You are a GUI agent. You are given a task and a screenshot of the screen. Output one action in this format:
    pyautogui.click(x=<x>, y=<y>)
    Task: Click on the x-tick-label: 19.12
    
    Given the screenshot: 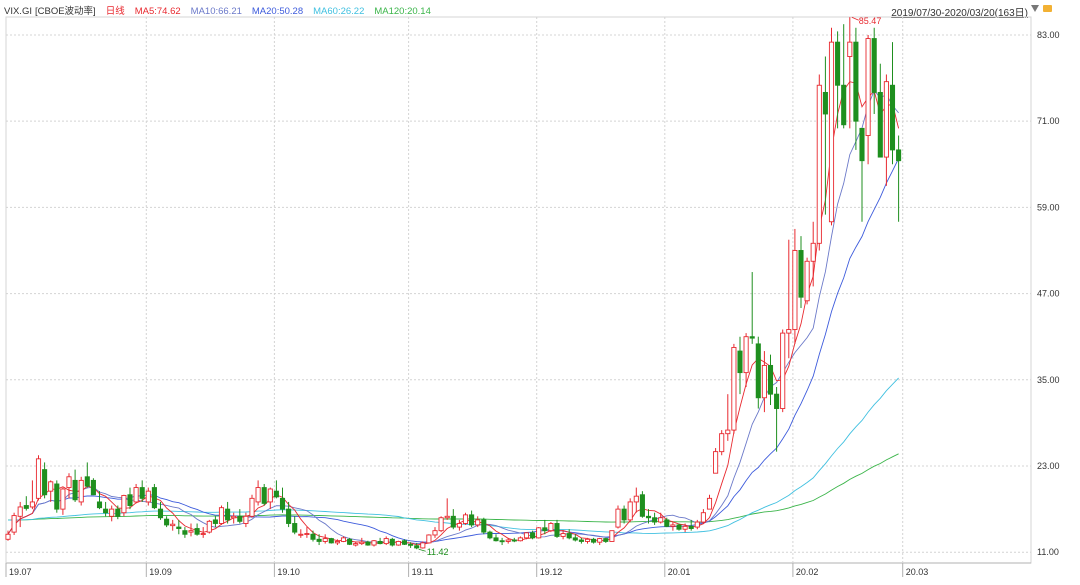 What is the action you would take?
    pyautogui.click(x=551, y=572)
    